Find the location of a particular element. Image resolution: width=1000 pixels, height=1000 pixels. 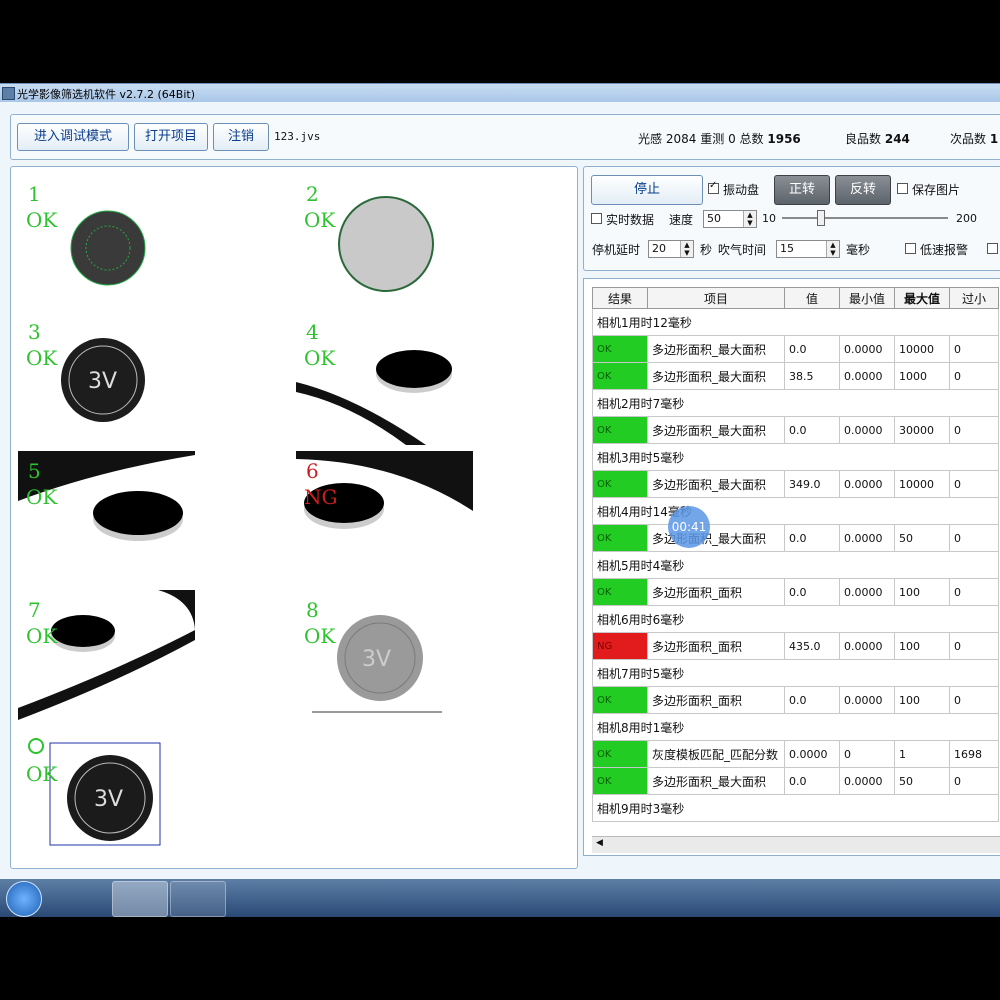

cell-max: 10000 is located at coordinates (922, 484).